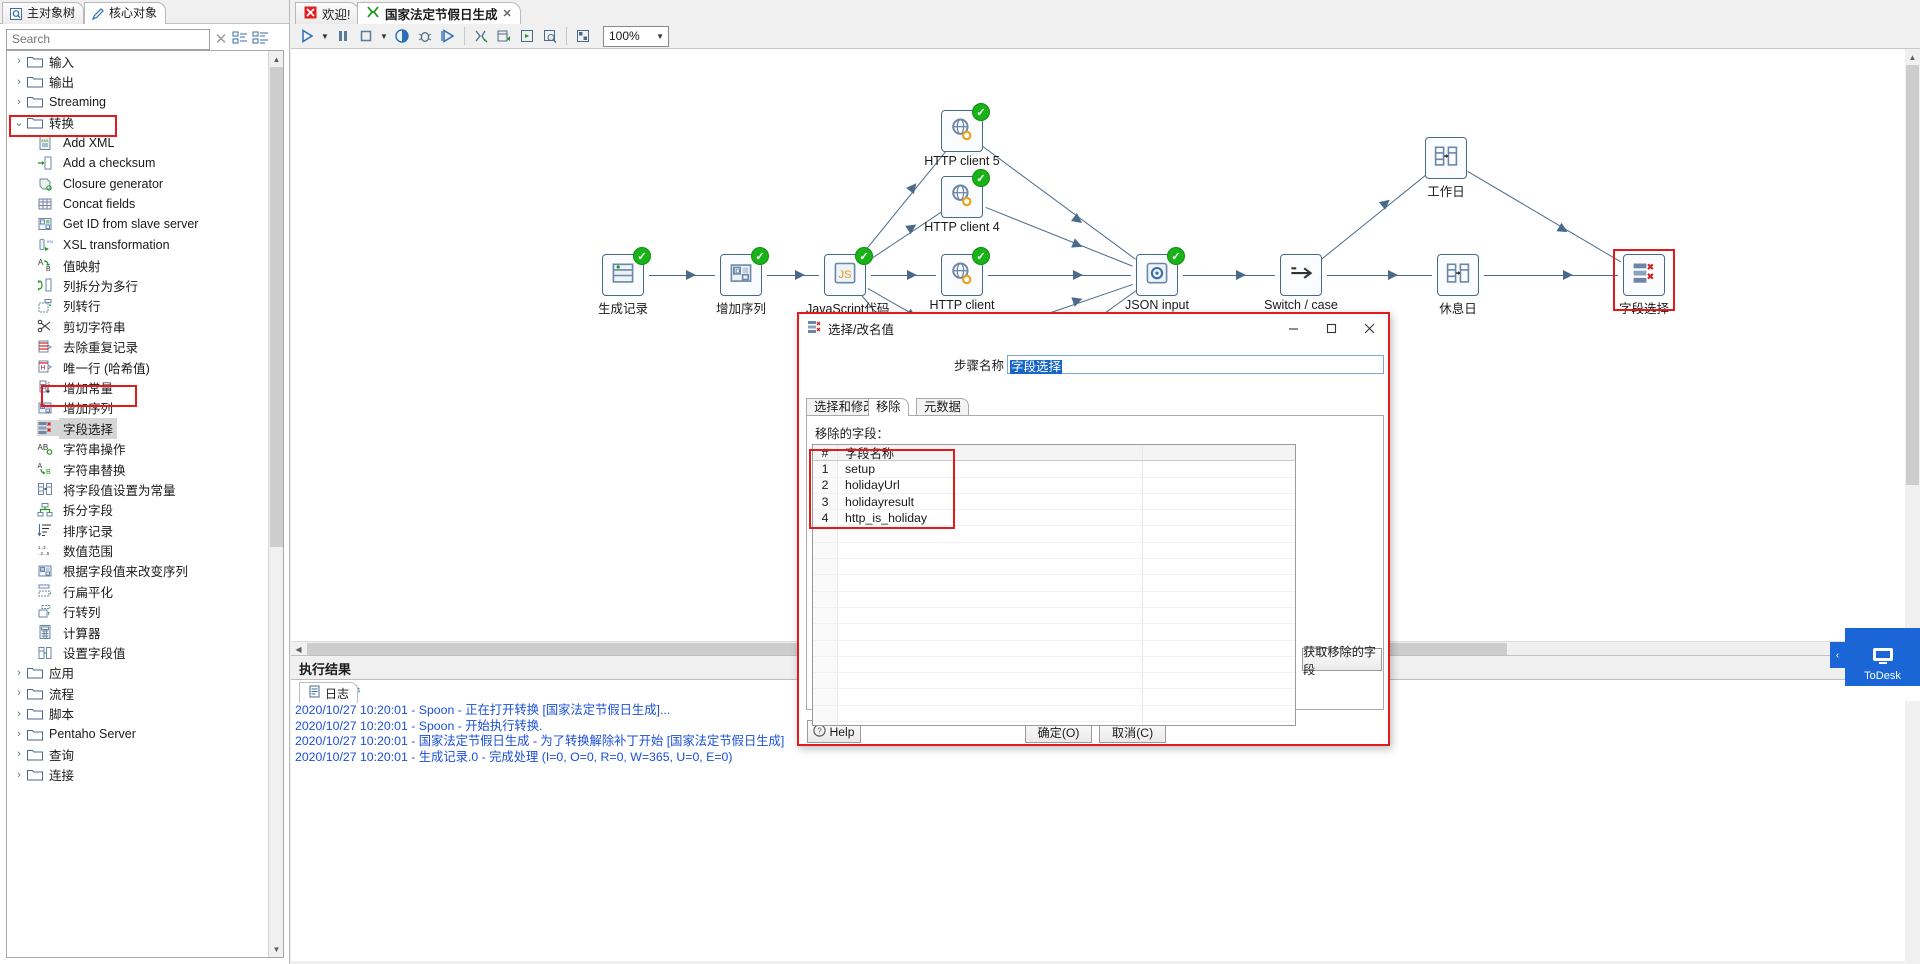 The width and height of the screenshot is (1920, 964). What do you see at coordinates (744, 271) in the screenshot?
I see `add-sequence-icon: ID ✓` at bounding box center [744, 271].